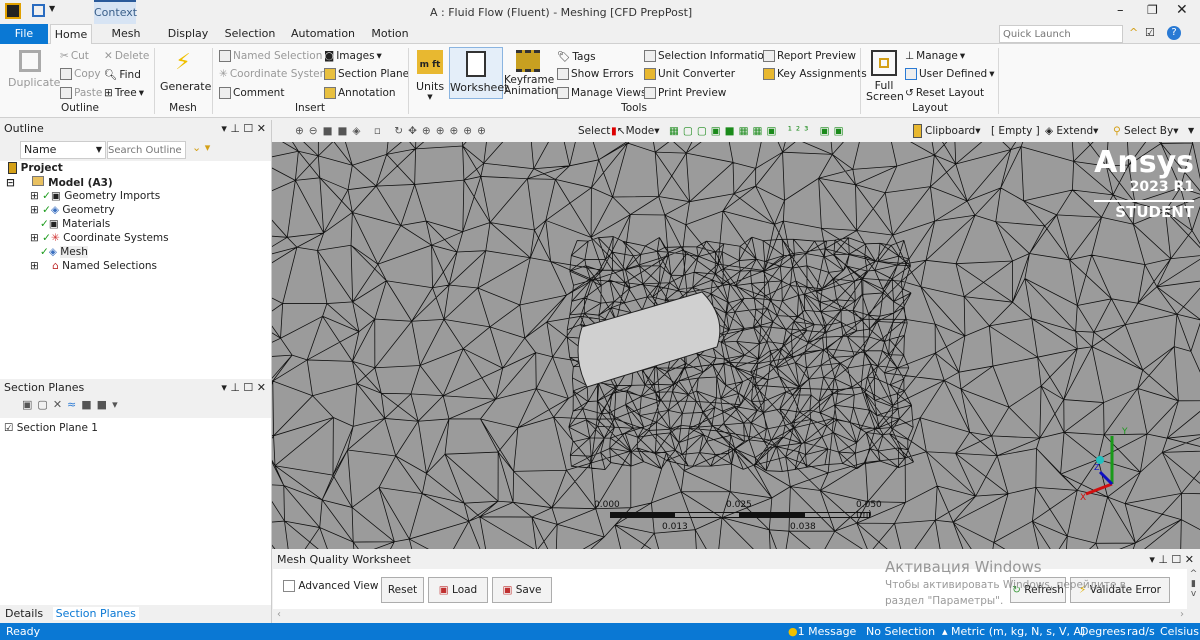 The width and height of the screenshot is (1200, 640). I want to click on tree-item-materials: ✓▣ Materials, so click(70, 224).